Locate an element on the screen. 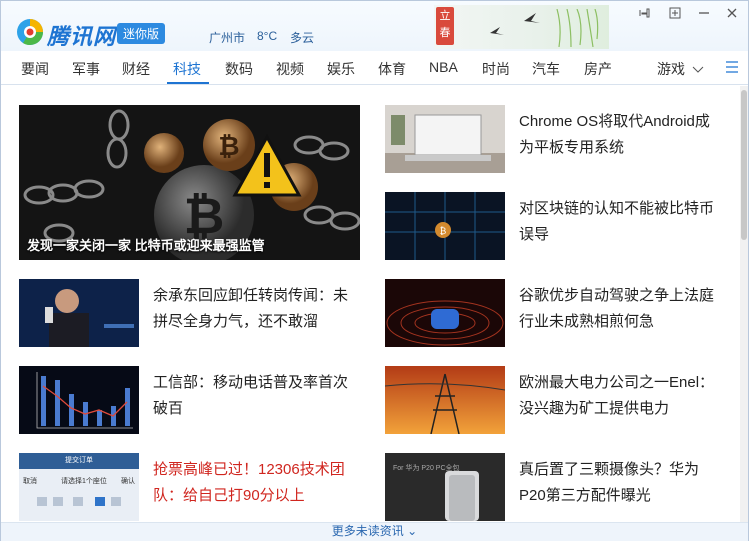  article-thumbnail: ₿ is located at coordinates (445, 226).